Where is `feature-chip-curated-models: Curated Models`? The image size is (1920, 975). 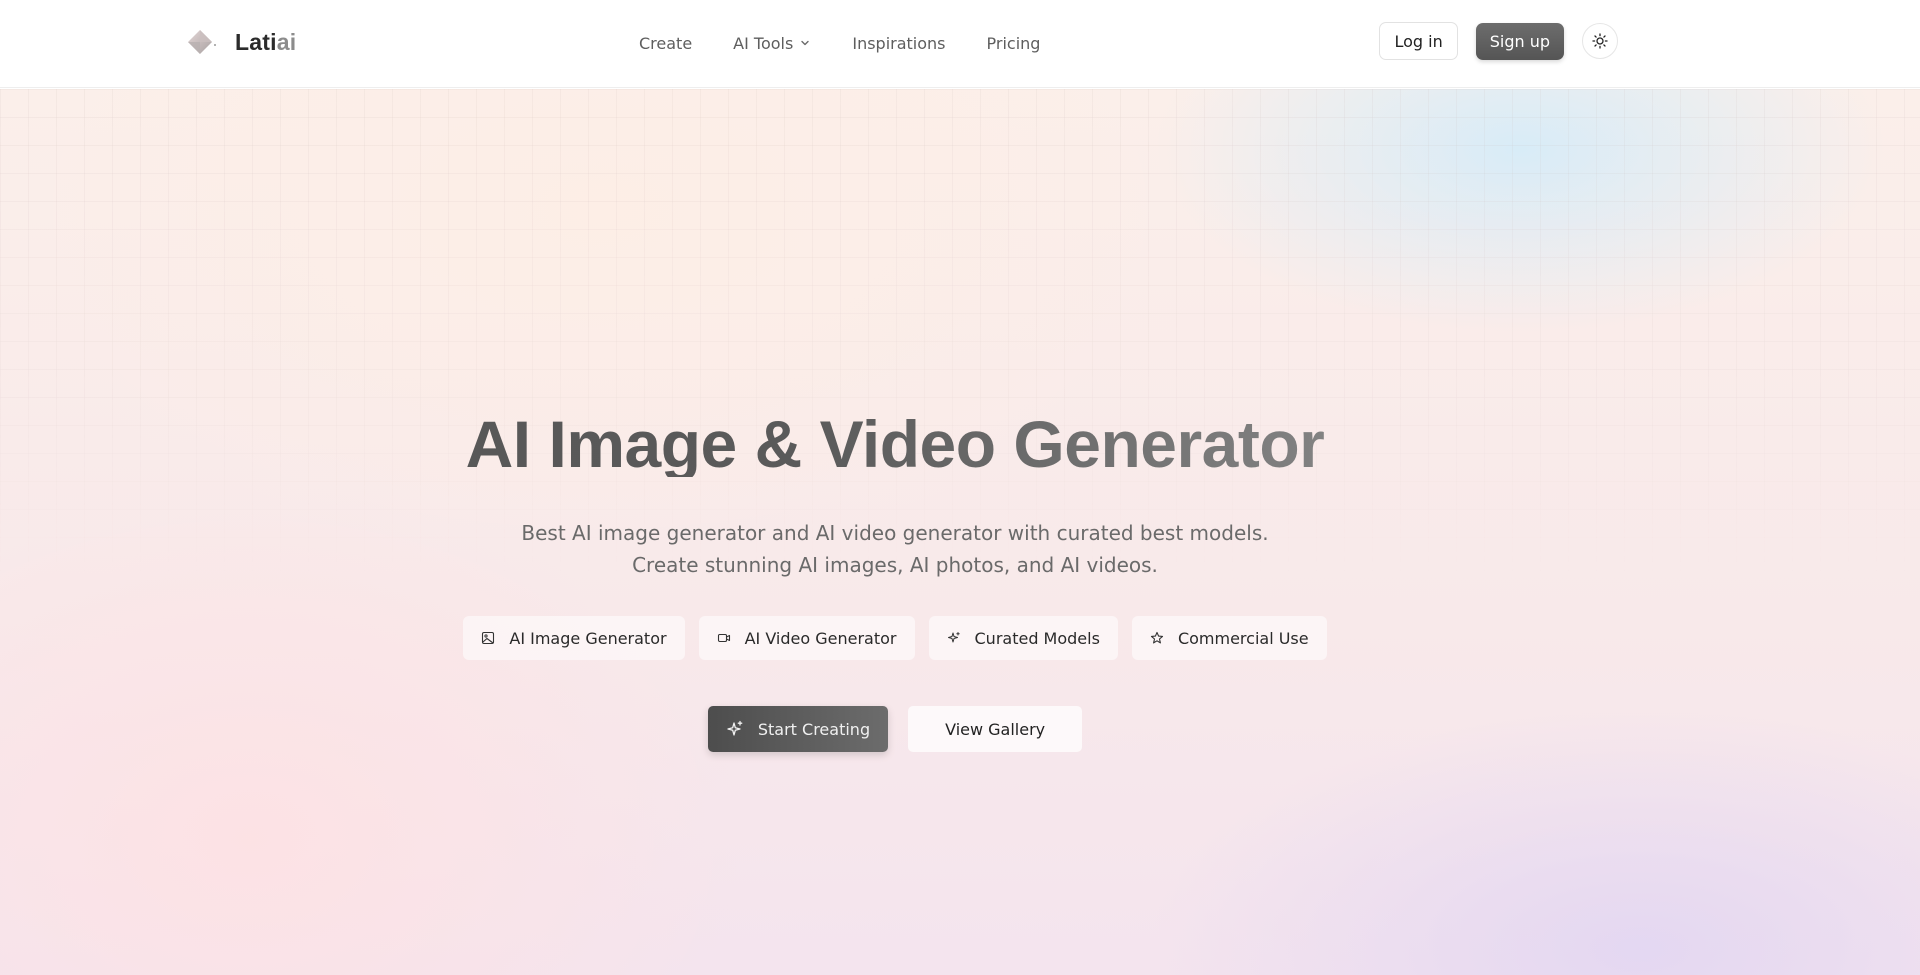
feature-chip-curated-models: Curated Models is located at coordinates (1023, 638).